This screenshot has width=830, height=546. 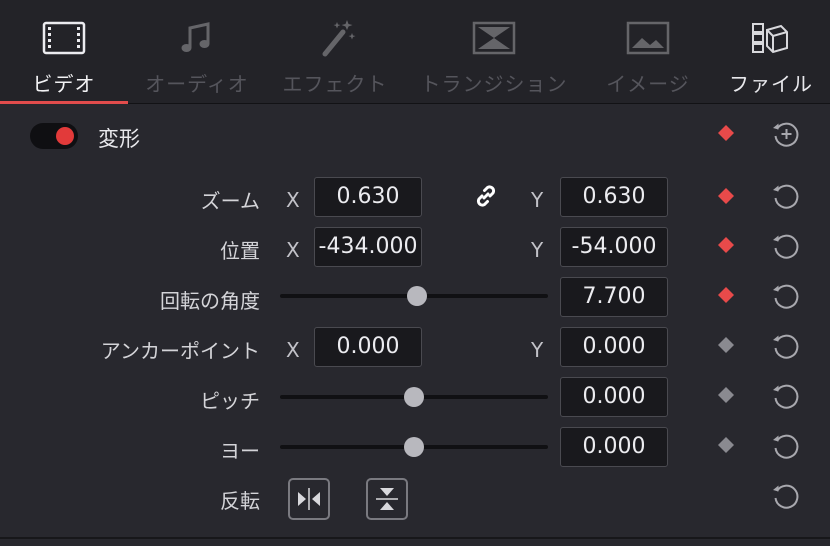 I want to click on anchor-keyframe-diamond-icon, so click(x=726, y=345).